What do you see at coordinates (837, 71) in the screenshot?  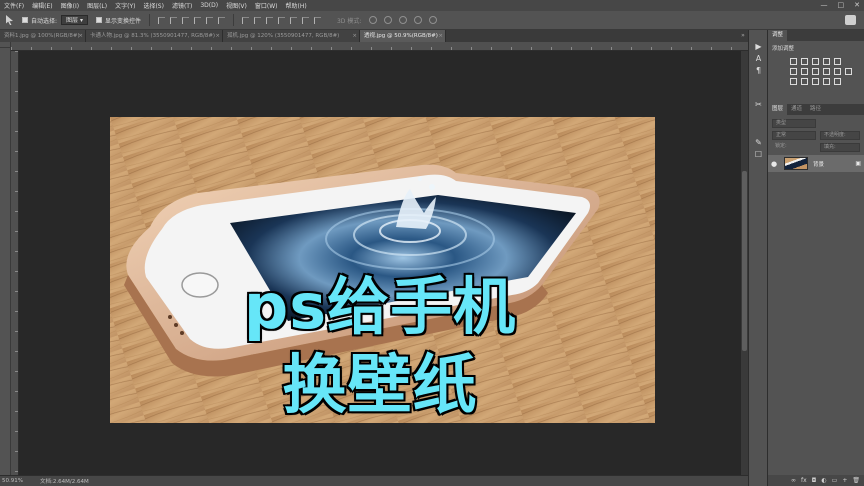 I see `channel-mixer-icon` at bounding box center [837, 71].